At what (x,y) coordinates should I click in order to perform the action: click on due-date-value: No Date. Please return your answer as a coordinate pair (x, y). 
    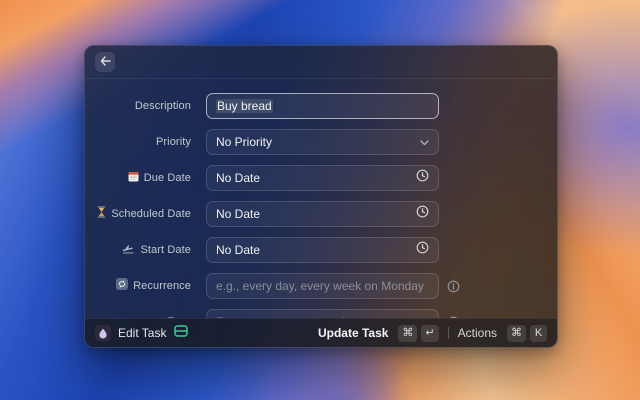
    Looking at the image, I should click on (238, 178).